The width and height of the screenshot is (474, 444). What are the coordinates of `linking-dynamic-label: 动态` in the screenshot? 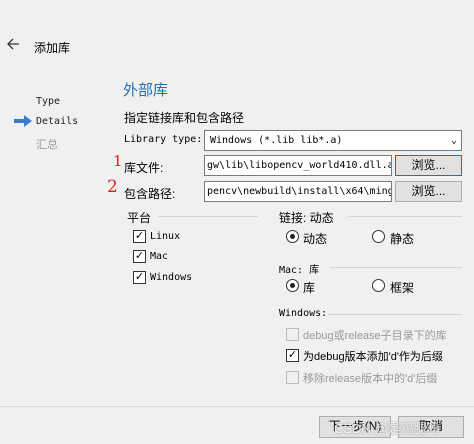 It's located at (315, 239).